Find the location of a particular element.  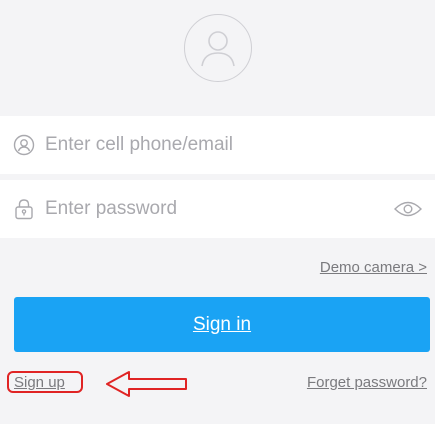

user-avatar-icon is located at coordinates (217, 49).